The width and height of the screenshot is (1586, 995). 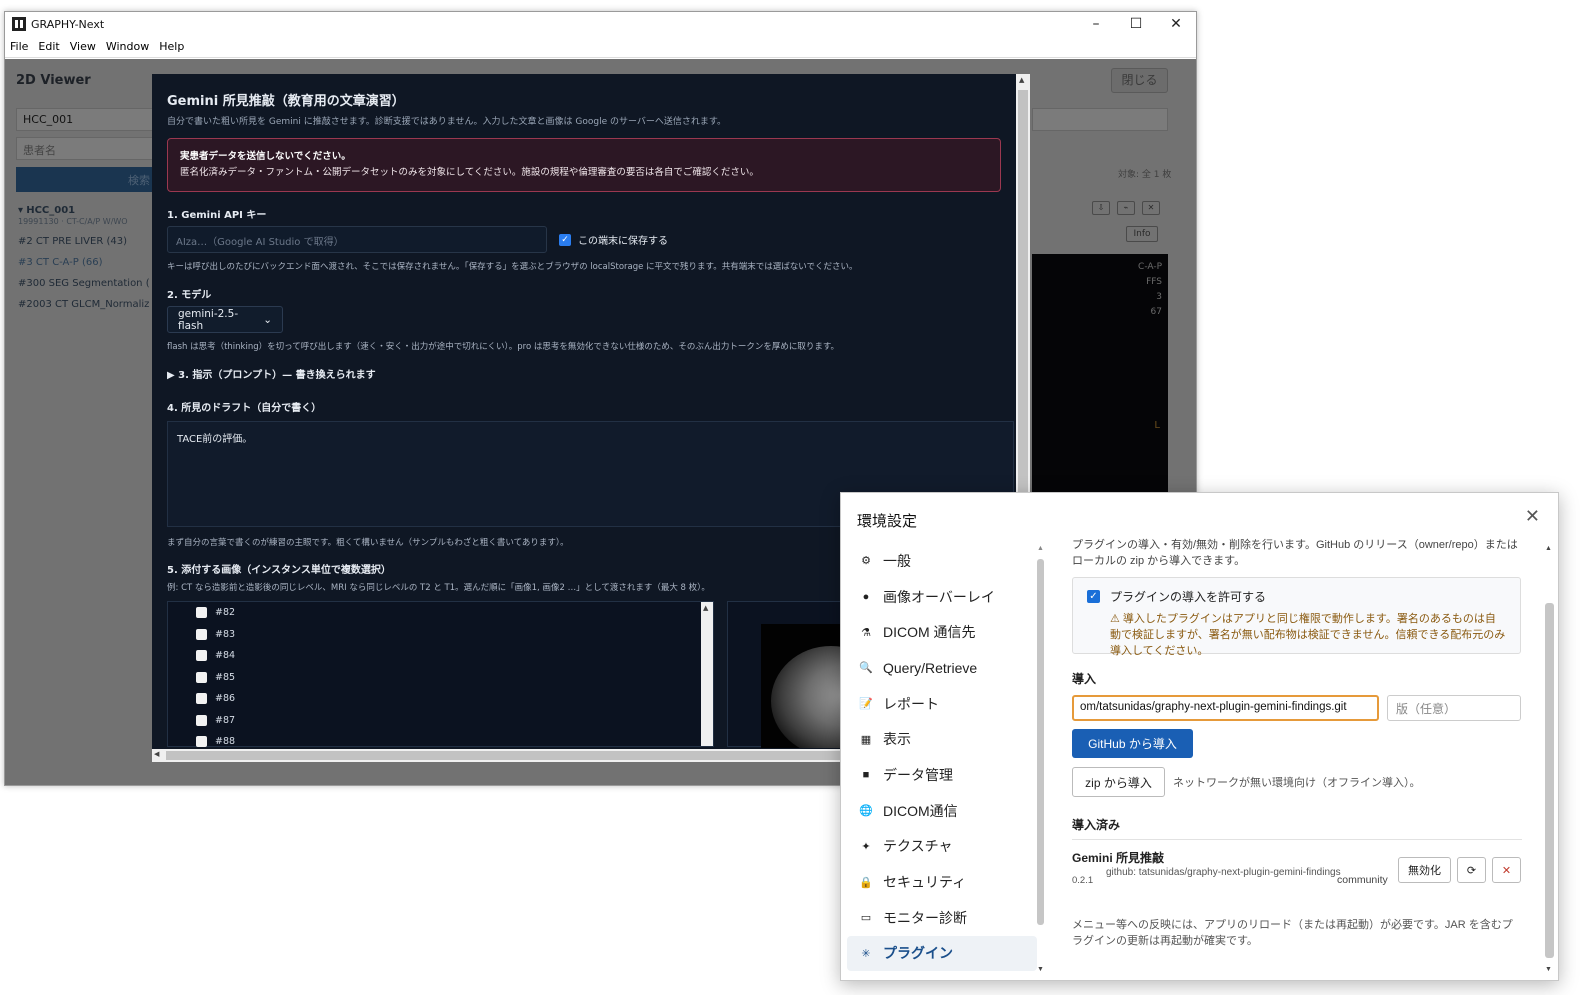 I want to click on nav-data-management: ■ データ管理, so click(x=942, y=775).